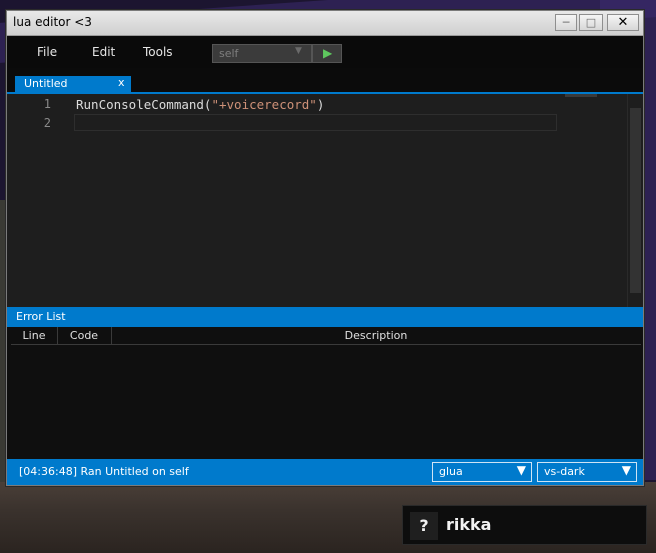  Describe the element at coordinates (46, 83) in the screenshot. I see `tab-label: Untitled` at that location.